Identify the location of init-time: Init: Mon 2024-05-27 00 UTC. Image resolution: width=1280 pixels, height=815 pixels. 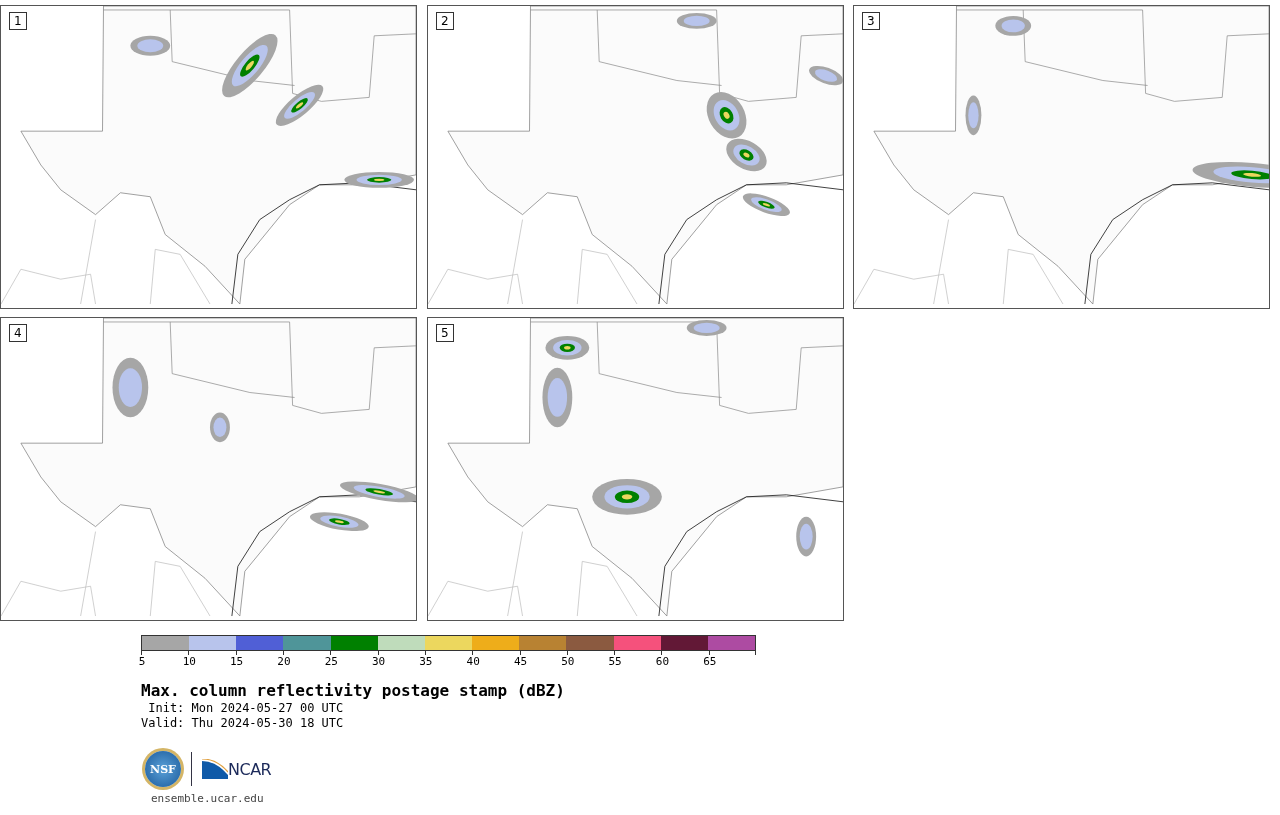
(246, 708).